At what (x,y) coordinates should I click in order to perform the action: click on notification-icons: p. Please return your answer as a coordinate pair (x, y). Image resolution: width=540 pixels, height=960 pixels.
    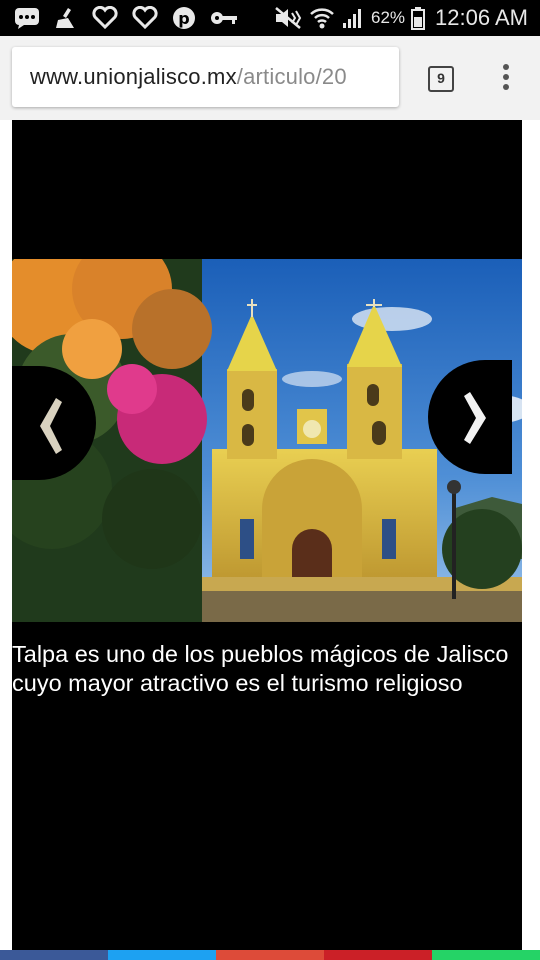
    Looking at the image, I should click on (126, 18).